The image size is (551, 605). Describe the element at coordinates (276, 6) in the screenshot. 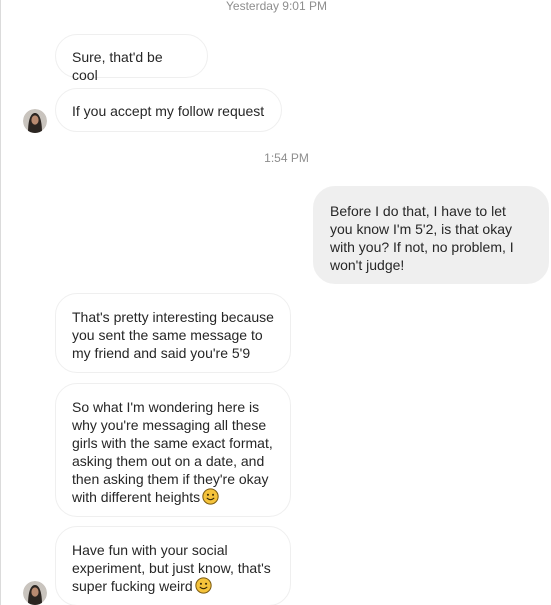

I see `timestamp-yesterday: Yesterday 9:01 PM` at that location.